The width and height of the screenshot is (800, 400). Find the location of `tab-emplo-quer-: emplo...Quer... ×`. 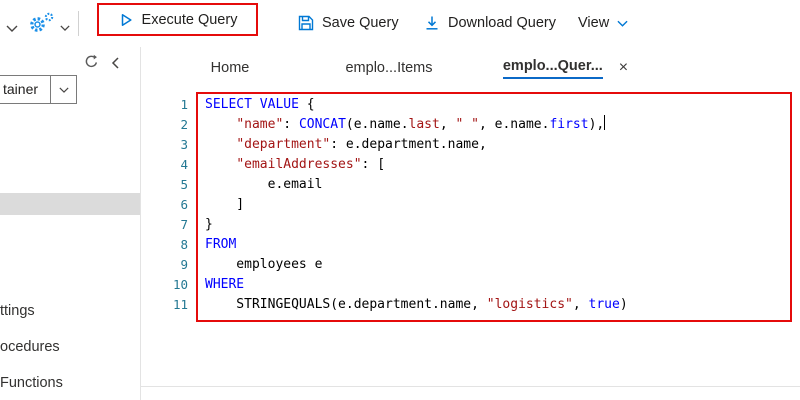

tab-emplo-quer-: emplo...Quer... × is located at coordinates (565, 68).